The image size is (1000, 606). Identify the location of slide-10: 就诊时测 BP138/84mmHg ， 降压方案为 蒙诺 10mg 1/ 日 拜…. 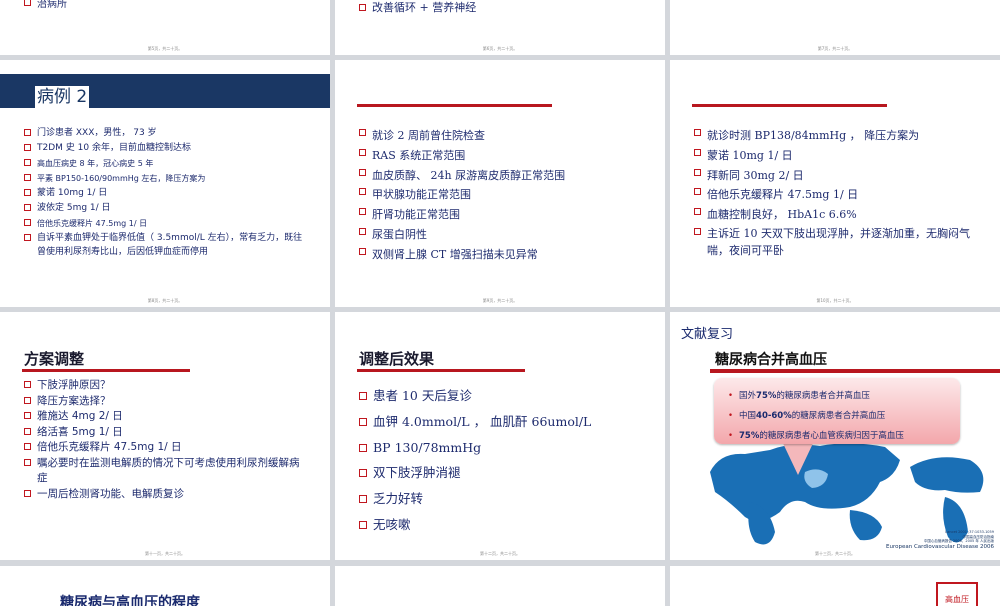
(835, 183).